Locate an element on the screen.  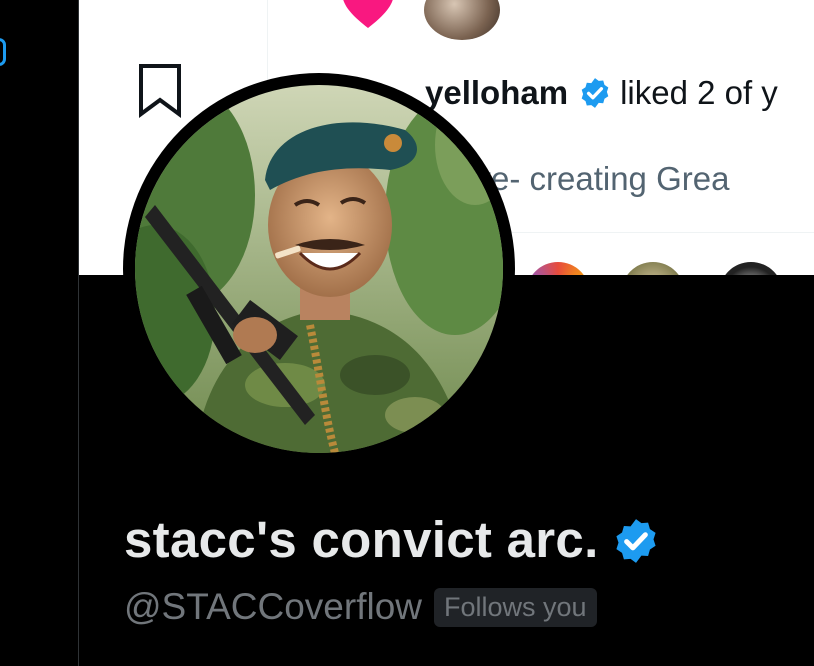
profile-handle: @STACCoverflow is located at coordinates (273, 606).